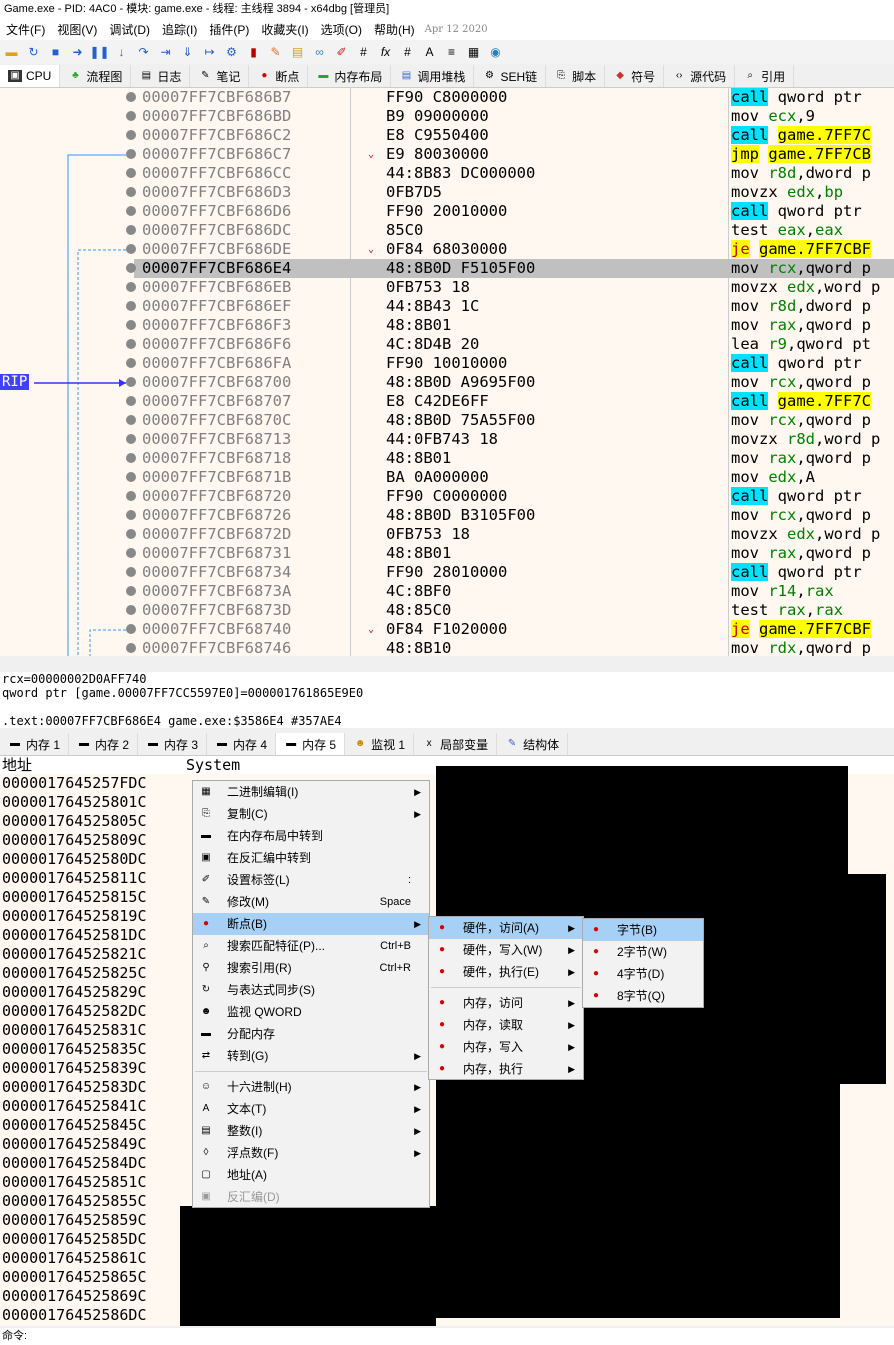 The height and width of the screenshot is (1345, 894). What do you see at coordinates (74, 1087) in the screenshot?
I see `dump-row-address: 00000176452583DC` at bounding box center [74, 1087].